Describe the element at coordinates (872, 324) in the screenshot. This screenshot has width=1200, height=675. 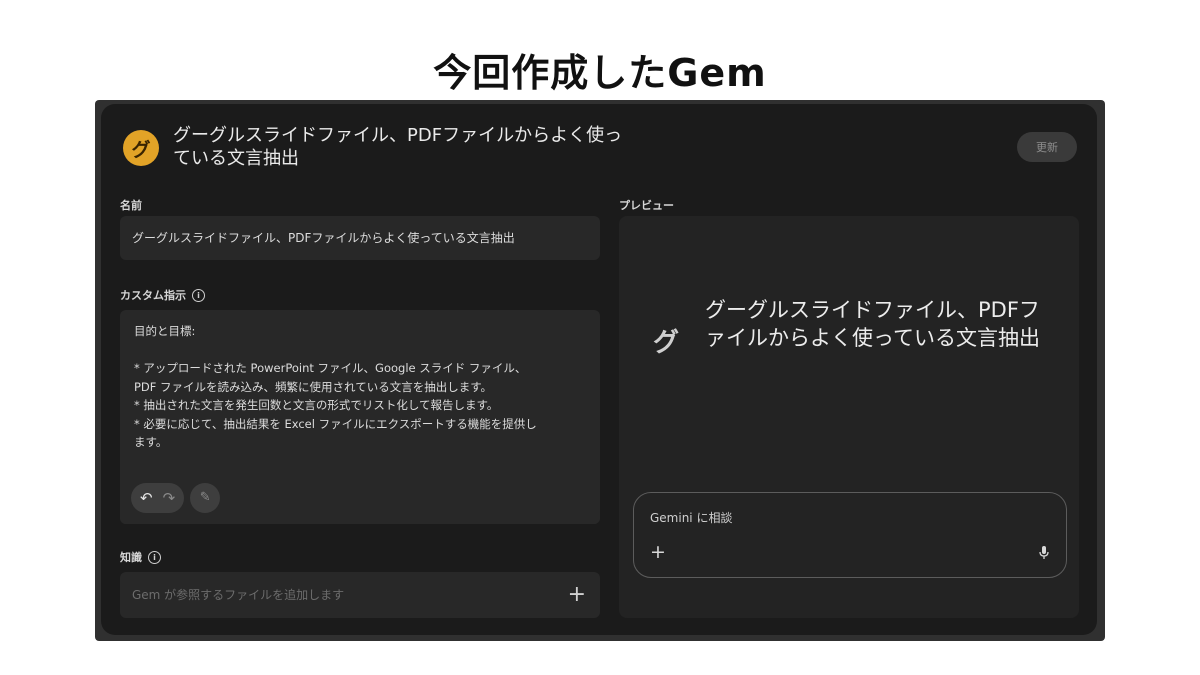
I see `preview-title: グーグルスライドファイル、PDFファイルからよく使っている文言抽出` at that location.